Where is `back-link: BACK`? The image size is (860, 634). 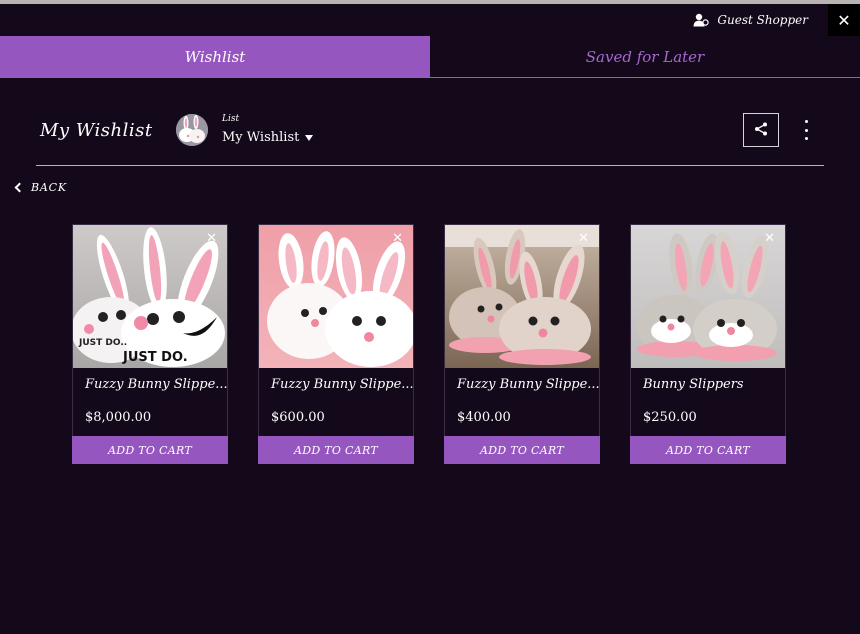 back-link: BACK is located at coordinates (40, 187).